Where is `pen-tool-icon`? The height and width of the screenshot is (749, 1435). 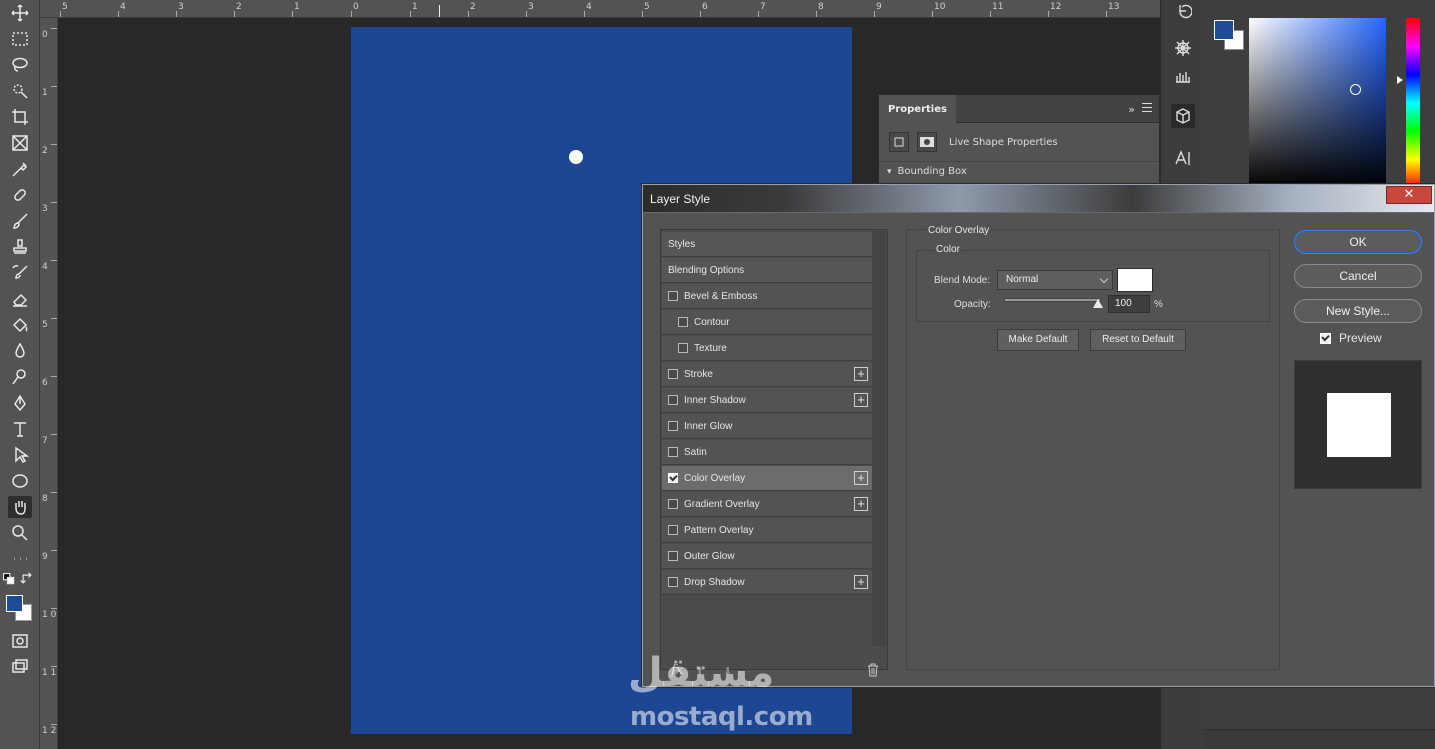 pen-tool-icon is located at coordinates (20, 403).